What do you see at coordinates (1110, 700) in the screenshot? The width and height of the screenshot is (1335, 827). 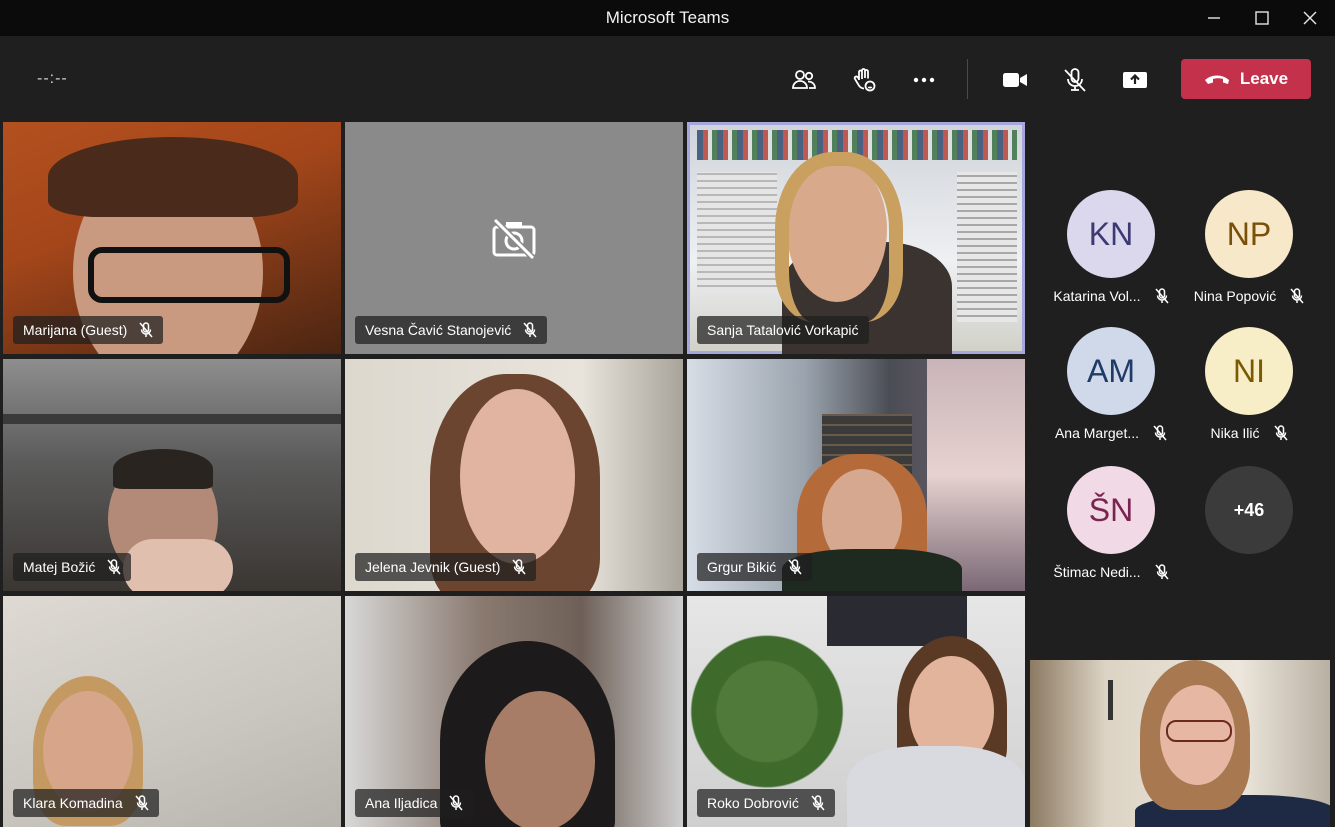 I see `wall-frame` at bounding box center [1110, 700].